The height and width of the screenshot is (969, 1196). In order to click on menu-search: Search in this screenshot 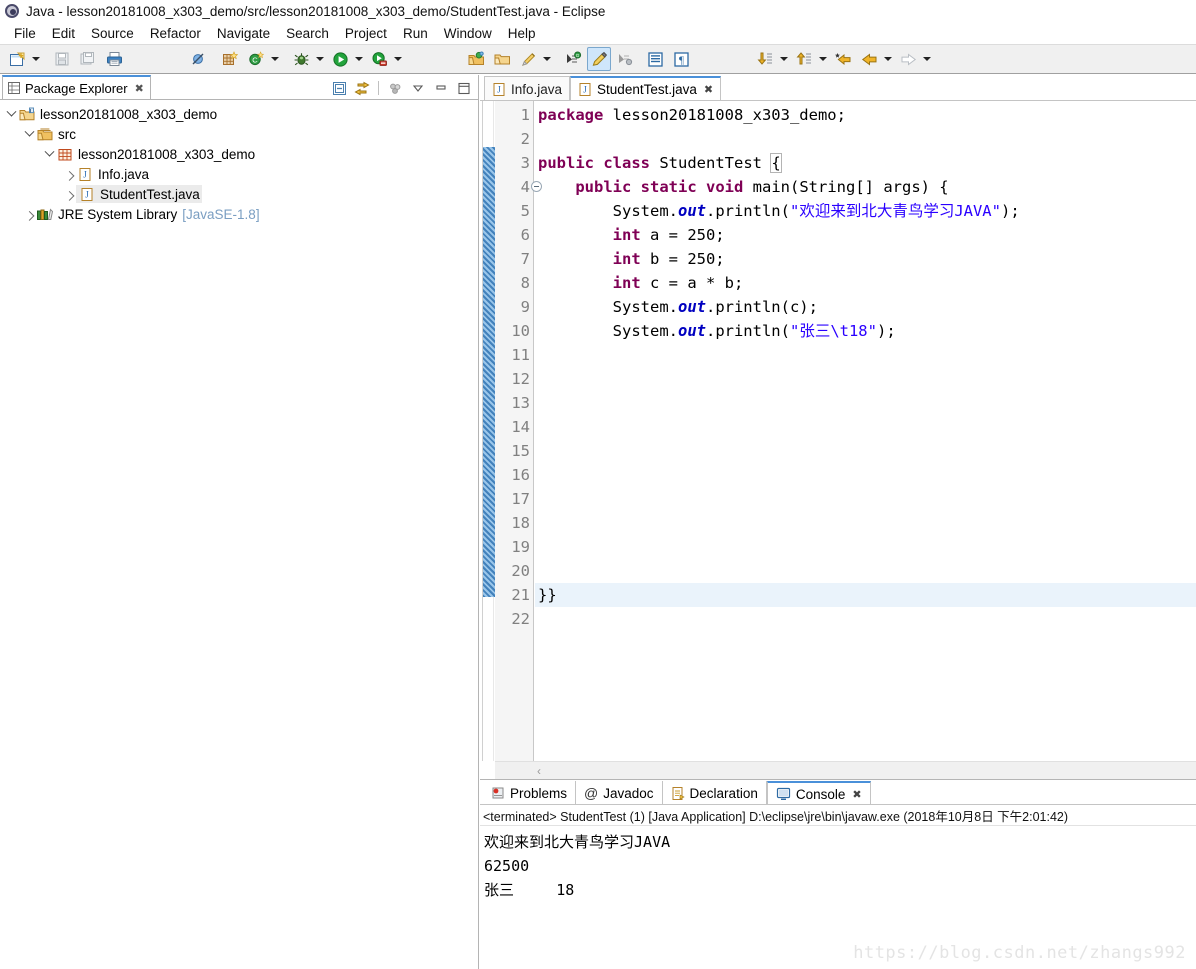, I will do `click(307, 33)`.